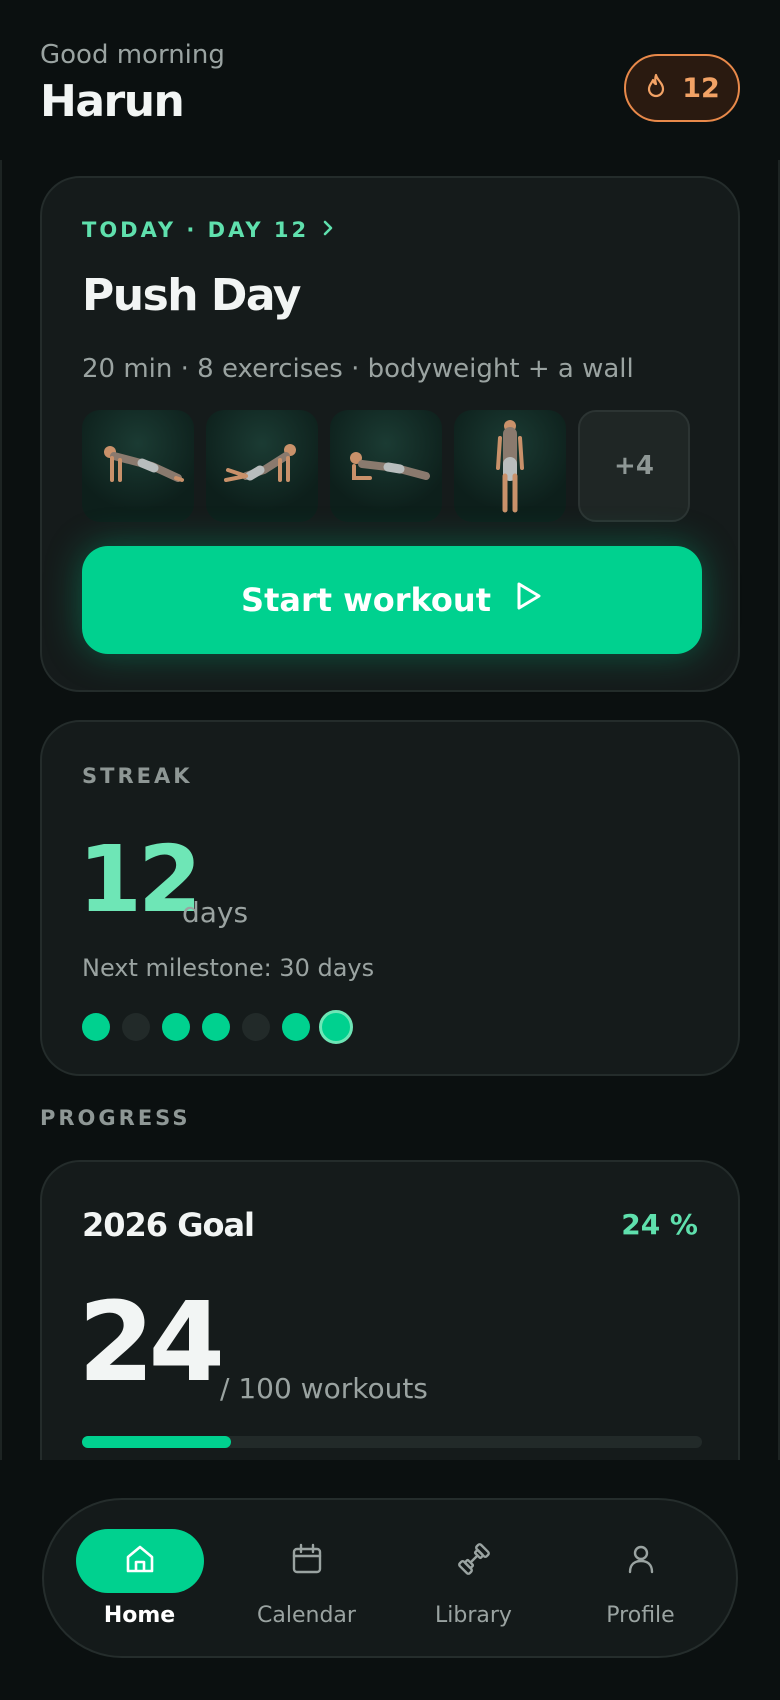  I want to click on streak-label: STREAK, so click(137, 776).